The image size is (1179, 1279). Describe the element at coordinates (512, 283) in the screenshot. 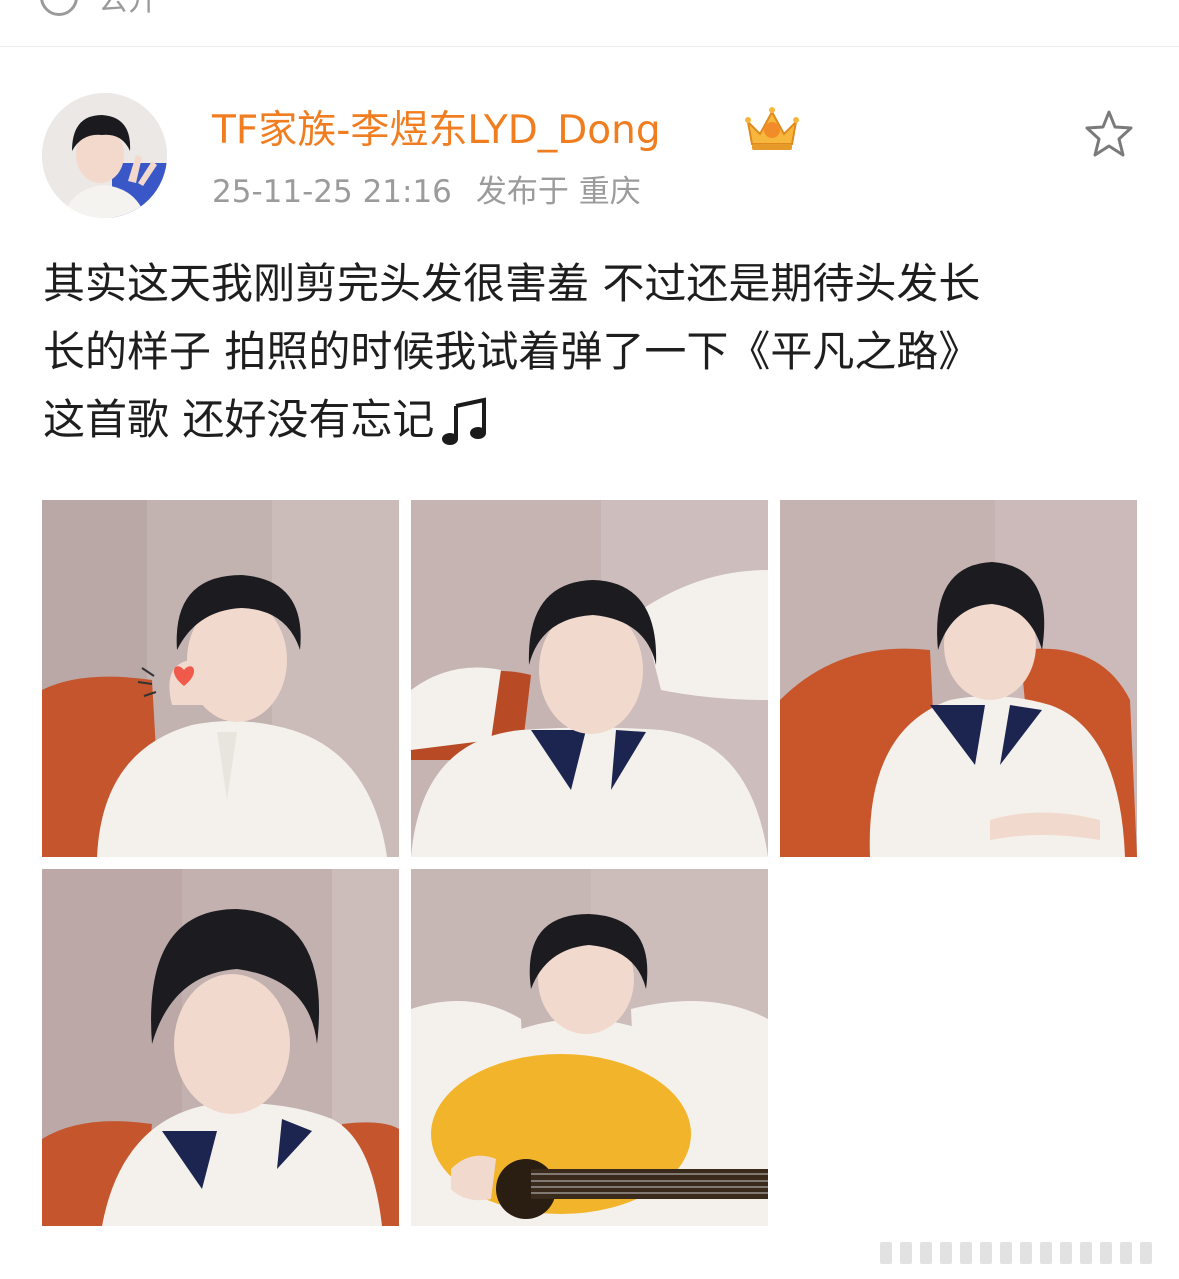

I see `post-text-line: 其实这天我刚剪完头发很害羞 不过还是期待头发长` at that location.